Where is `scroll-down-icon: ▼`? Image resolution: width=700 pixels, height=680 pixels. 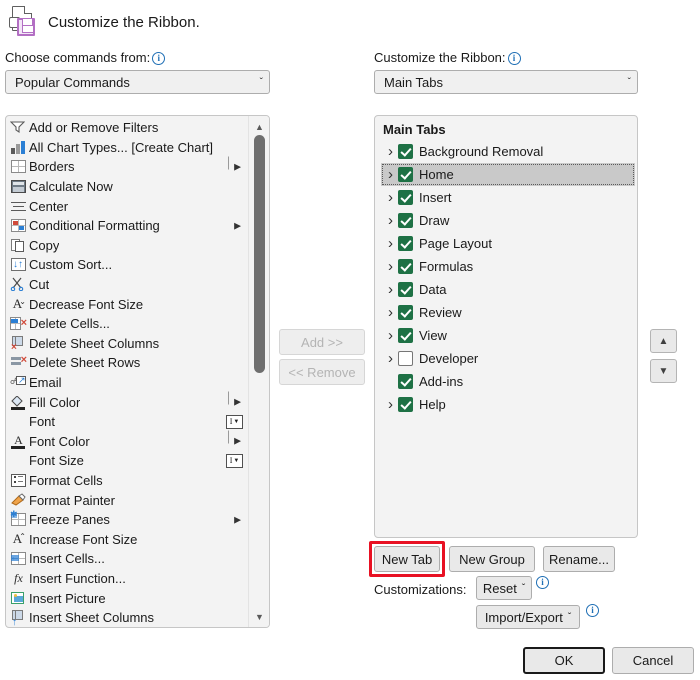 scroll-down-icon: ▼ is located at coordinates (259, 616).